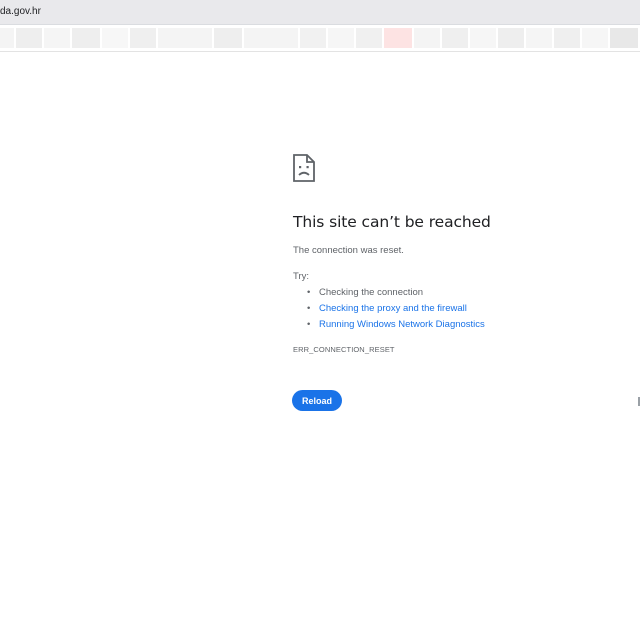 This screenshot has height=640, width=640. Describe the element at coordinates (371, 292) in the screenshot. I see `suggestion-check-connection: Checking the connection` at that location.